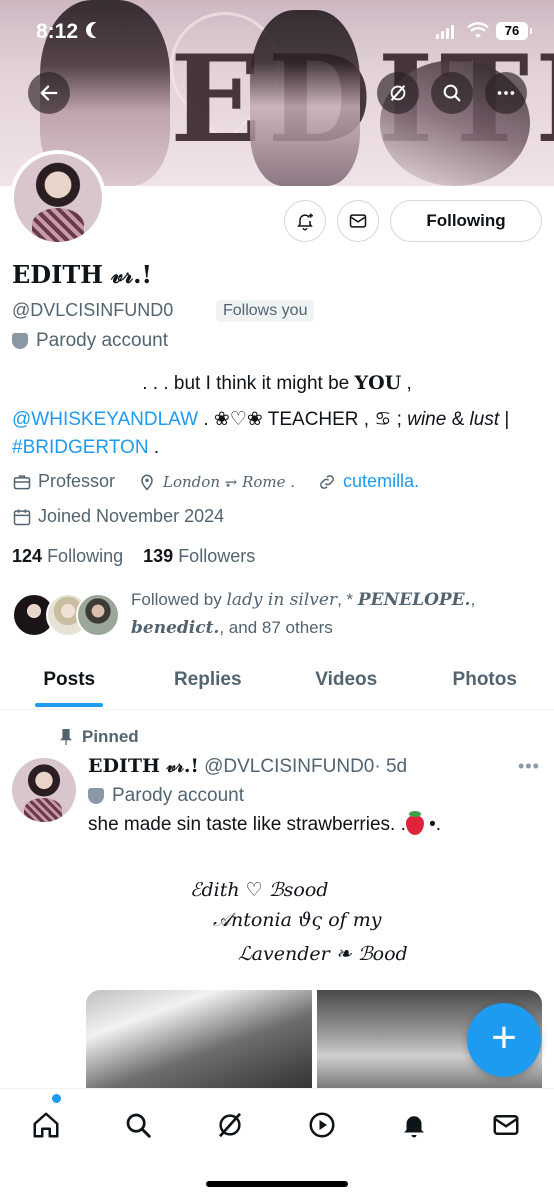  I want to click on profile-tabs: Posts Replies Videos Photos, so click(277, 683).